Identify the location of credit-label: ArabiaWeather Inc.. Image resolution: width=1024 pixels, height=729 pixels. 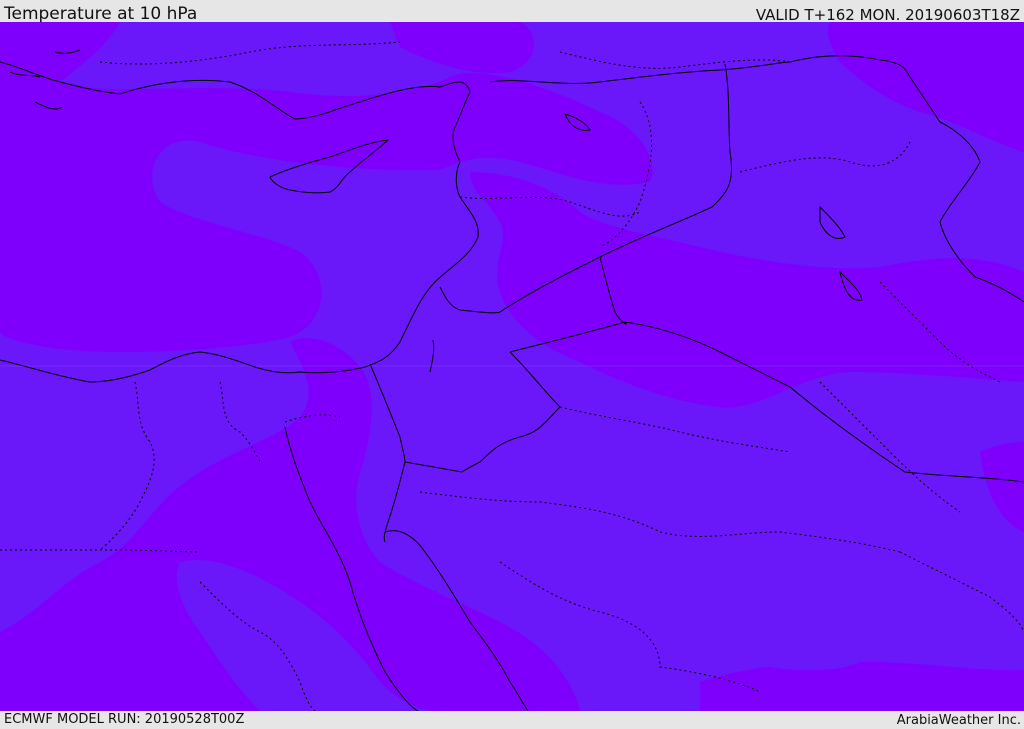
(958, 720).